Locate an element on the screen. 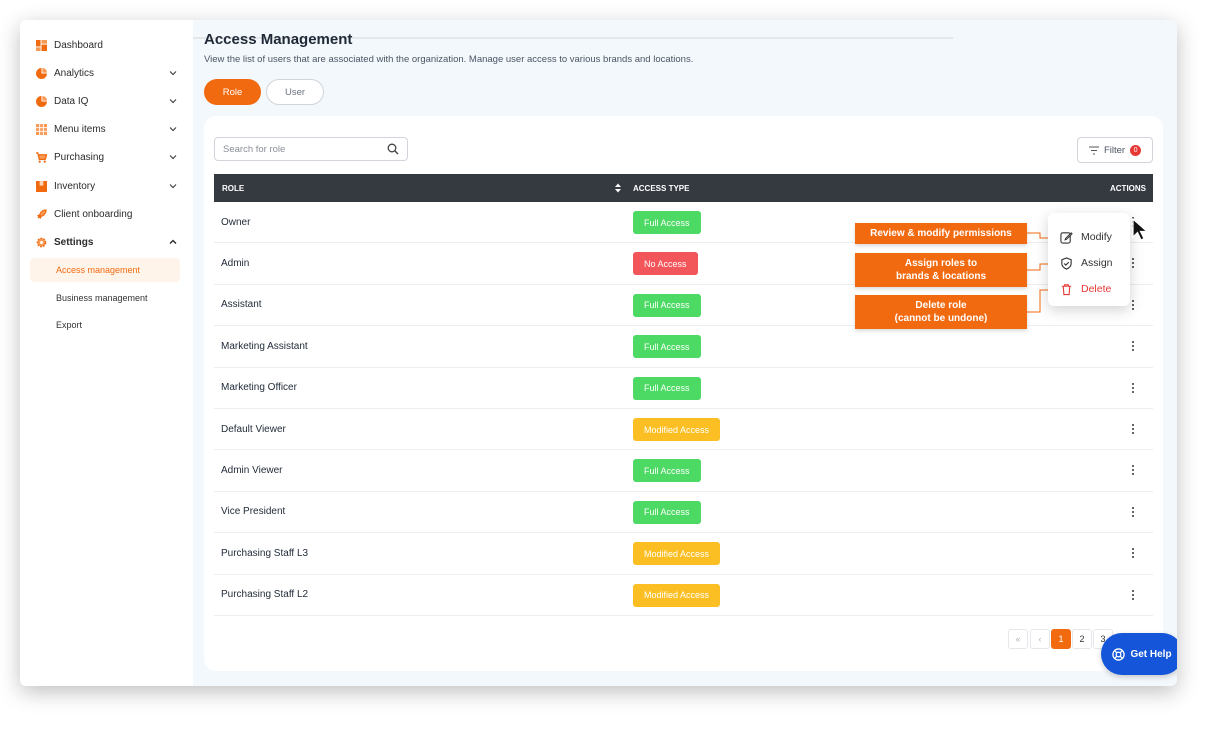 The width and height of the screenshot is (1224, 734). trash-icon is located at coordinates (1066, 289).